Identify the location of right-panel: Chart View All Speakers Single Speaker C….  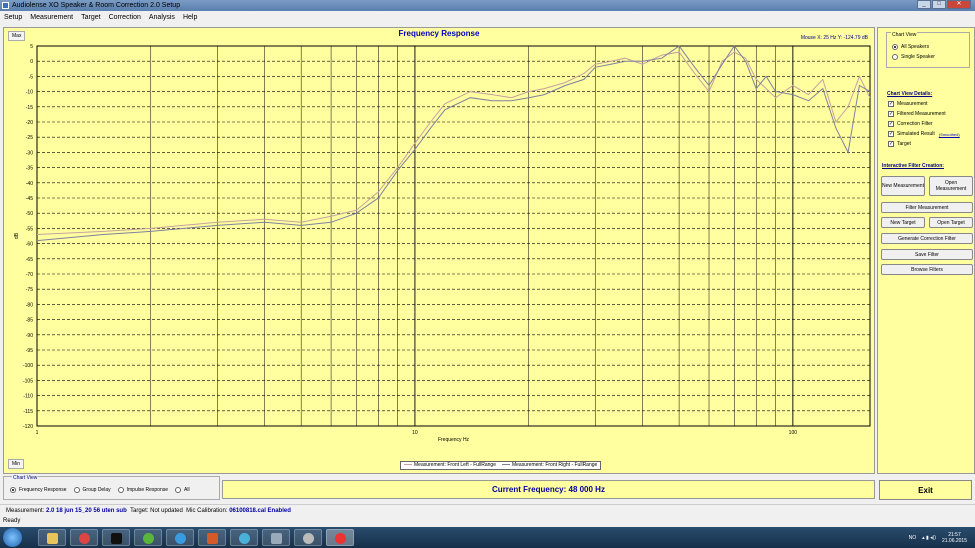
(926, 250).